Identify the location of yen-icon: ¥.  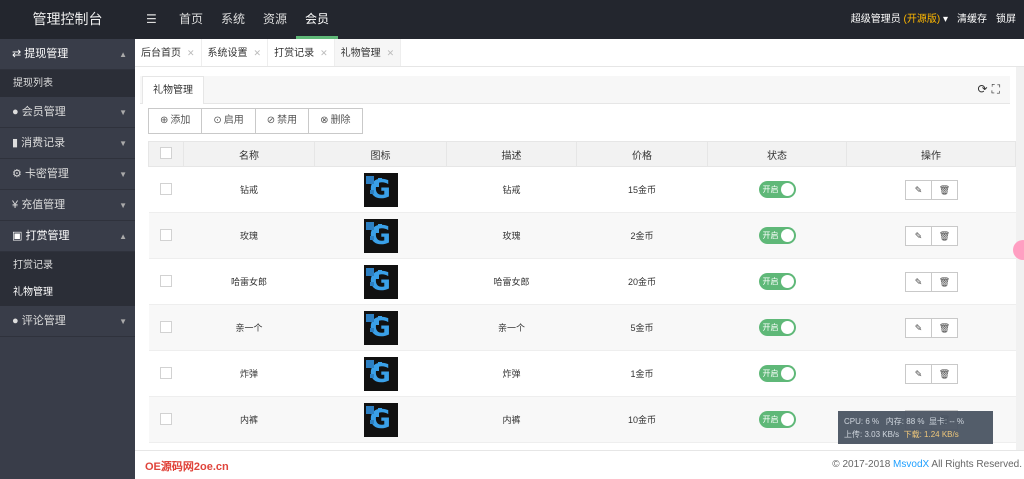
(15, 205).